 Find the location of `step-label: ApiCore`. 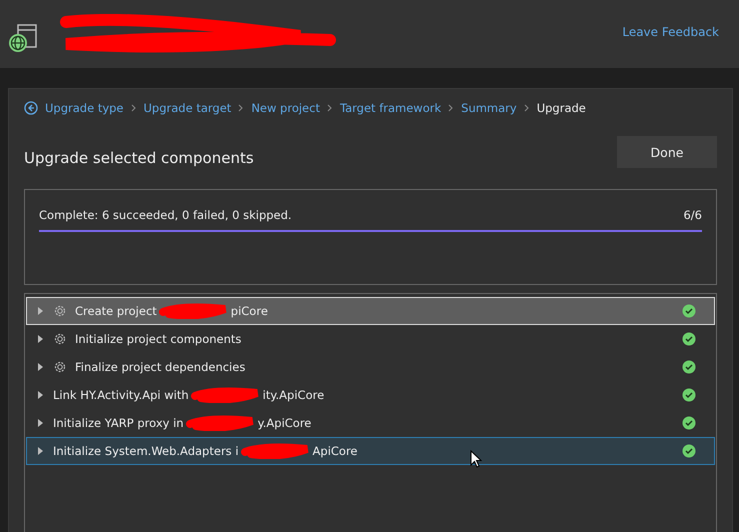

step-label: ApiCore is located at coordinates (335, 451).